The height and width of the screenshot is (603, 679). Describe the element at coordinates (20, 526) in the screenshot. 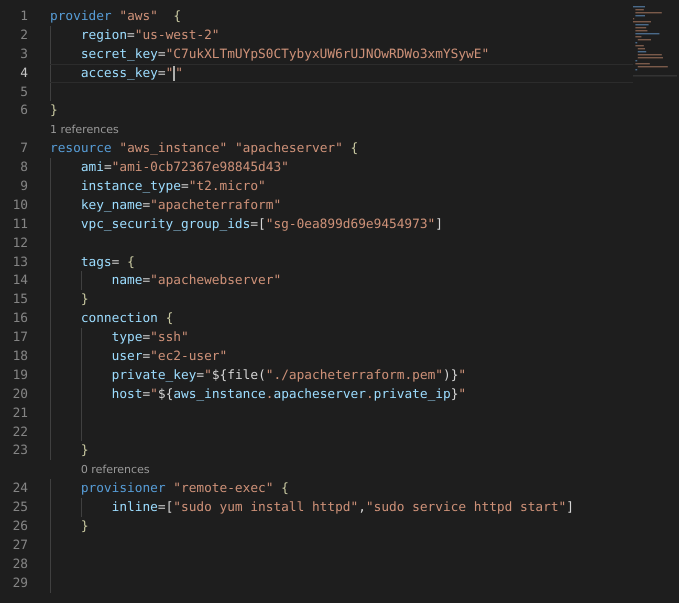

I see `line-number: 26` at that location.